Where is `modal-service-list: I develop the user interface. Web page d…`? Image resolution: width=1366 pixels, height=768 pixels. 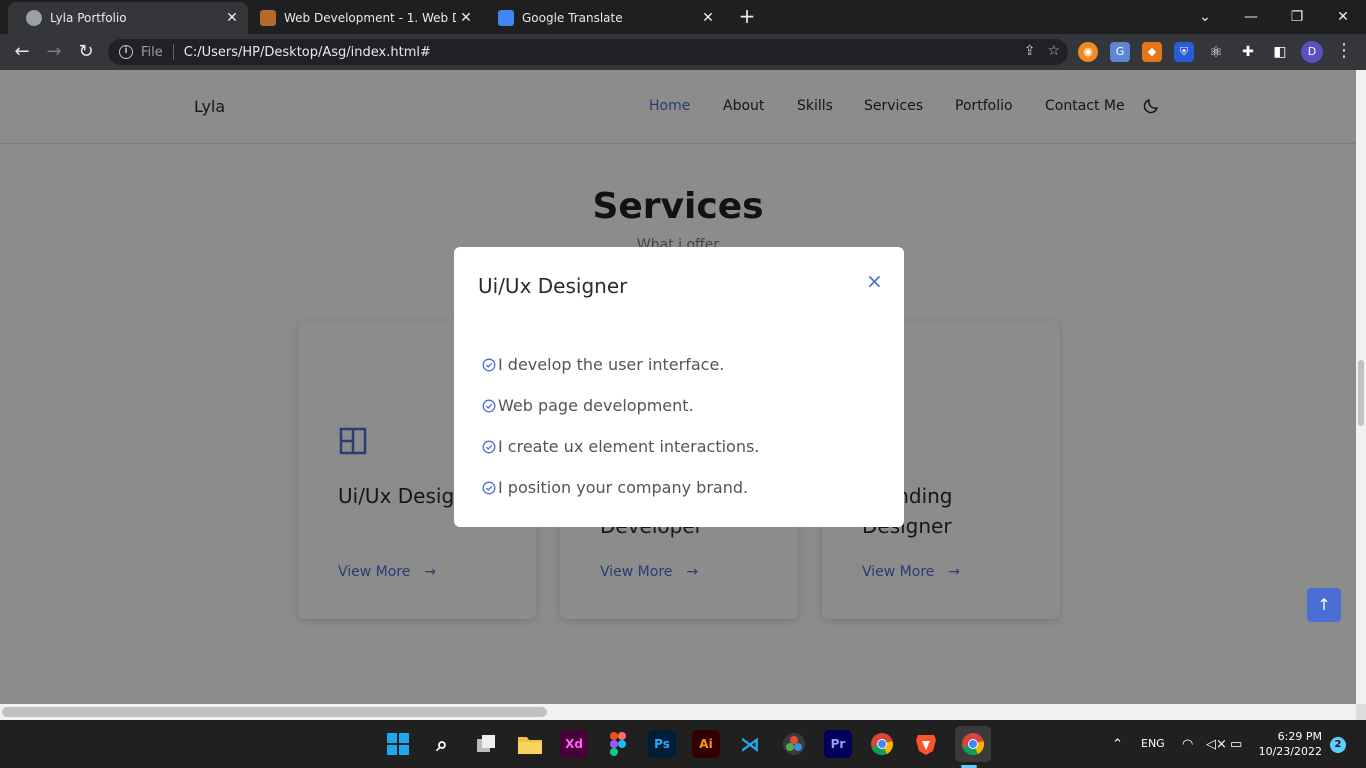
modal-service-list: I develop the user interface. Web page d… is located at coordinates (620, 437).